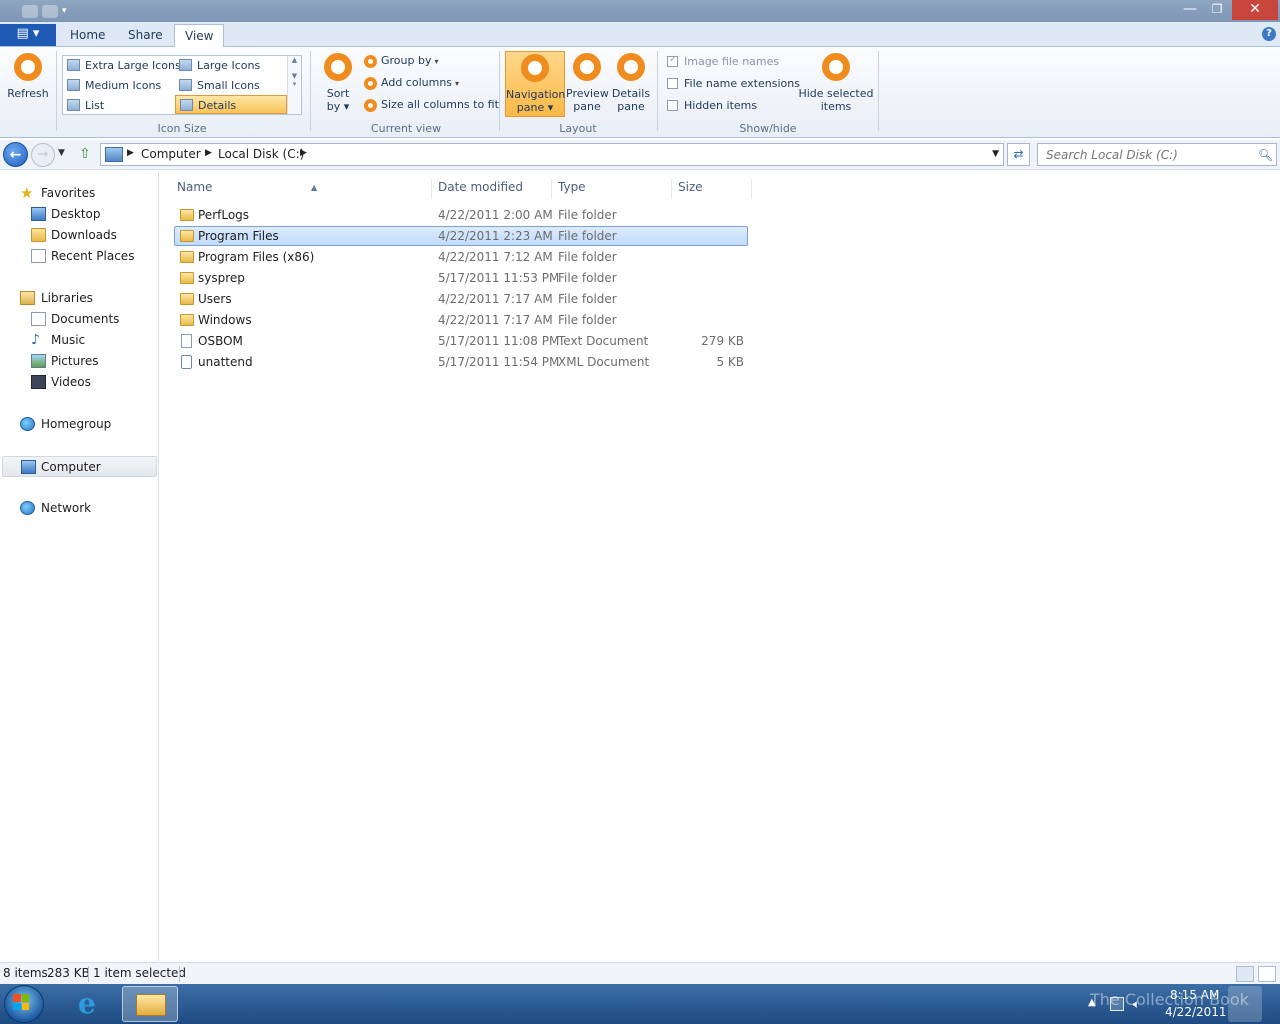  What do you see at coordinates (78, 382) in the screenshot?
I see `nav-videos: Videos` at bounding box center [78, 382].